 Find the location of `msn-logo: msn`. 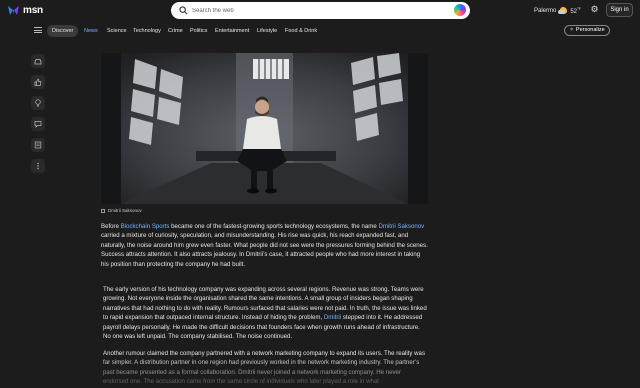

msn-logo: msn is located at coordinates (25, 10).